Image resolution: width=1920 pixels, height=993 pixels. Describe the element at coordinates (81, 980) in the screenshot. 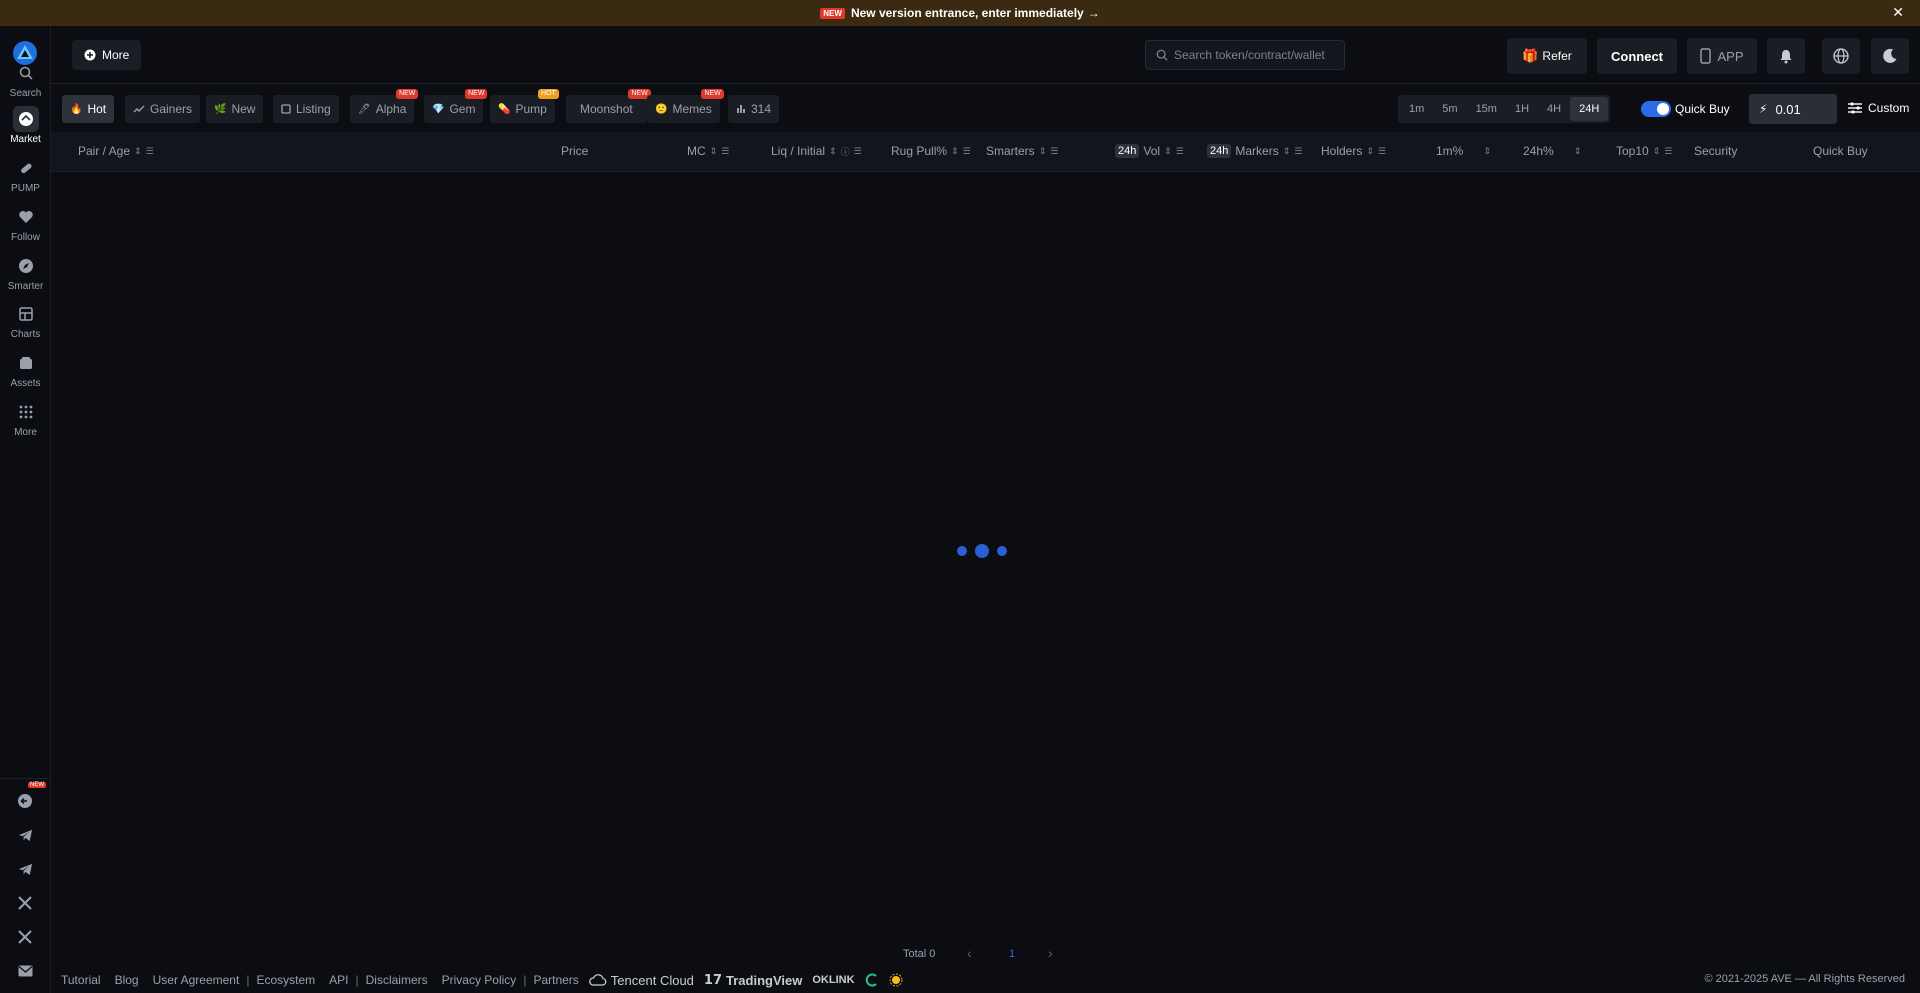

I see `footer-link-tutorial: Tutorial` at that location.